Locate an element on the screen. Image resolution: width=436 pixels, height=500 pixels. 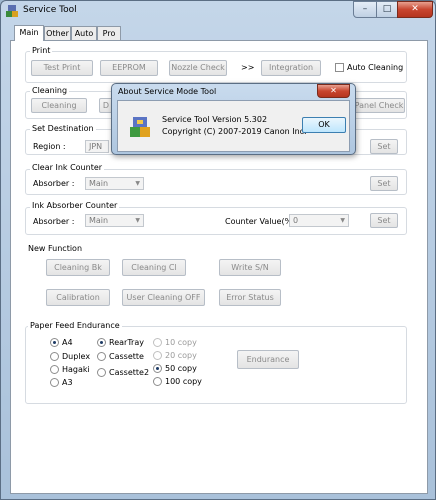
tab-auto: Auto is located at coordinates (84, 33).